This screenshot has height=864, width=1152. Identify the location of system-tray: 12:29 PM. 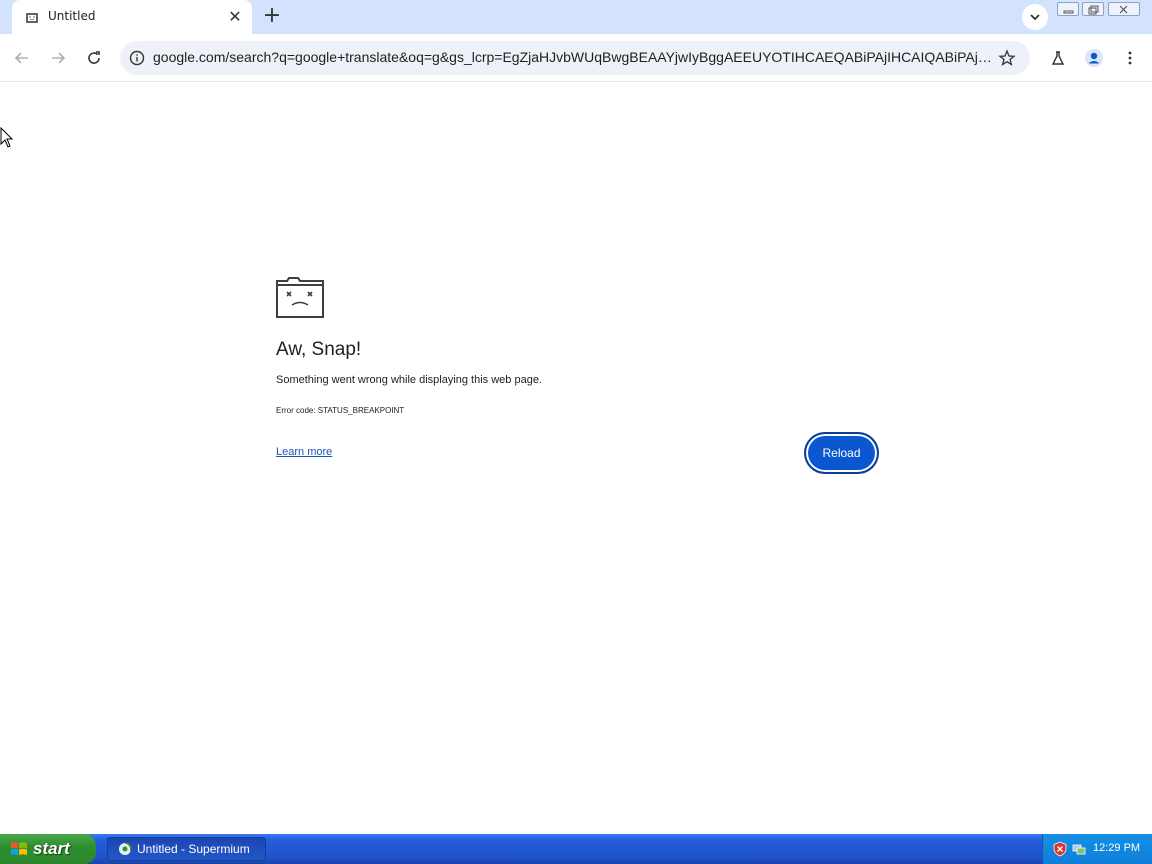
(1097, 849).